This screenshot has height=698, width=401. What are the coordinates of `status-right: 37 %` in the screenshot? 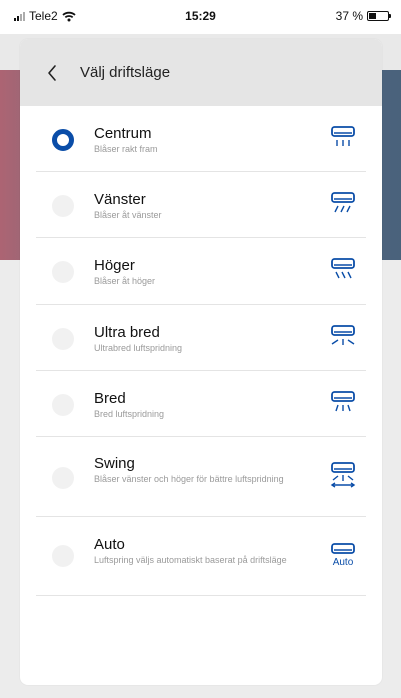 It's located at (363, 16).